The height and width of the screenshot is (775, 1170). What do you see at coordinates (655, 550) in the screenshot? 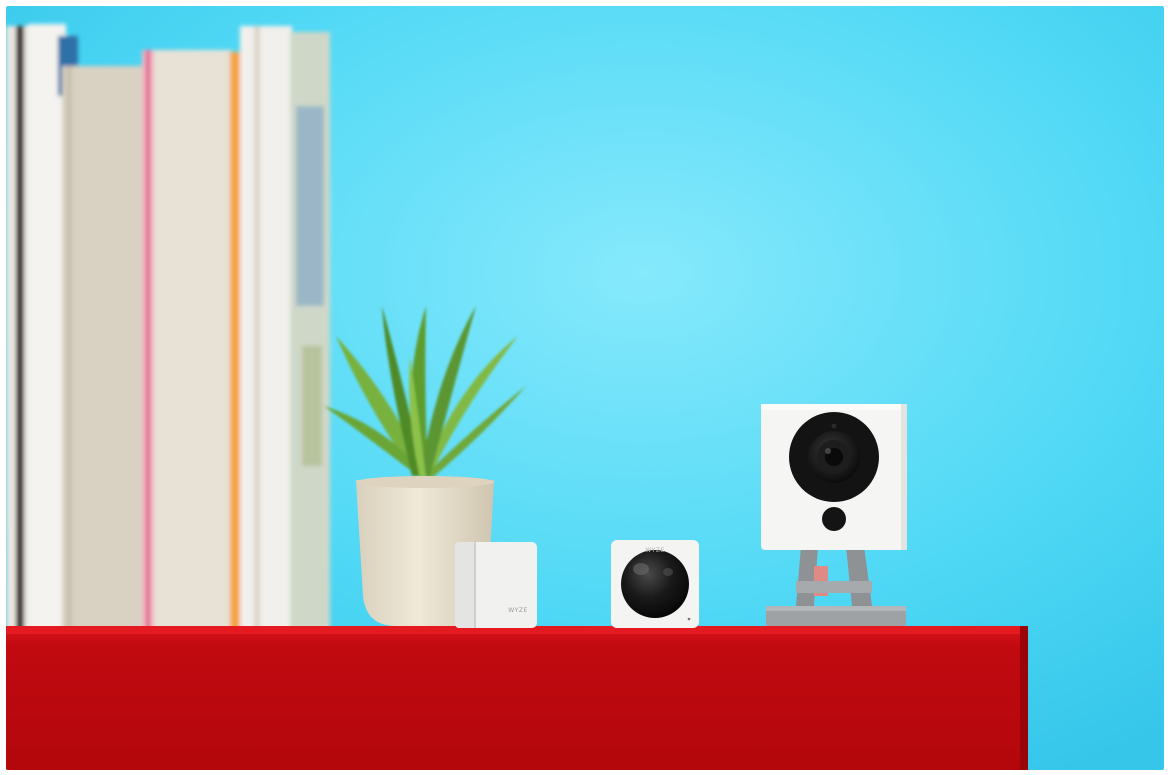
I see `motion-sensor-brand: WYZE` at bounding box center [655, 550].